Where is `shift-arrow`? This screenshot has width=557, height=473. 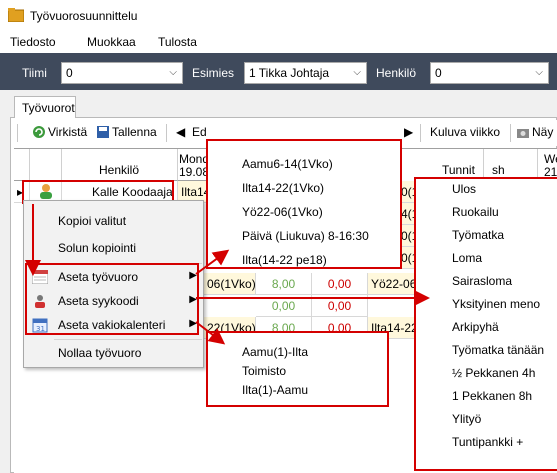
shift-arrow is located at coordinates (212, 262).